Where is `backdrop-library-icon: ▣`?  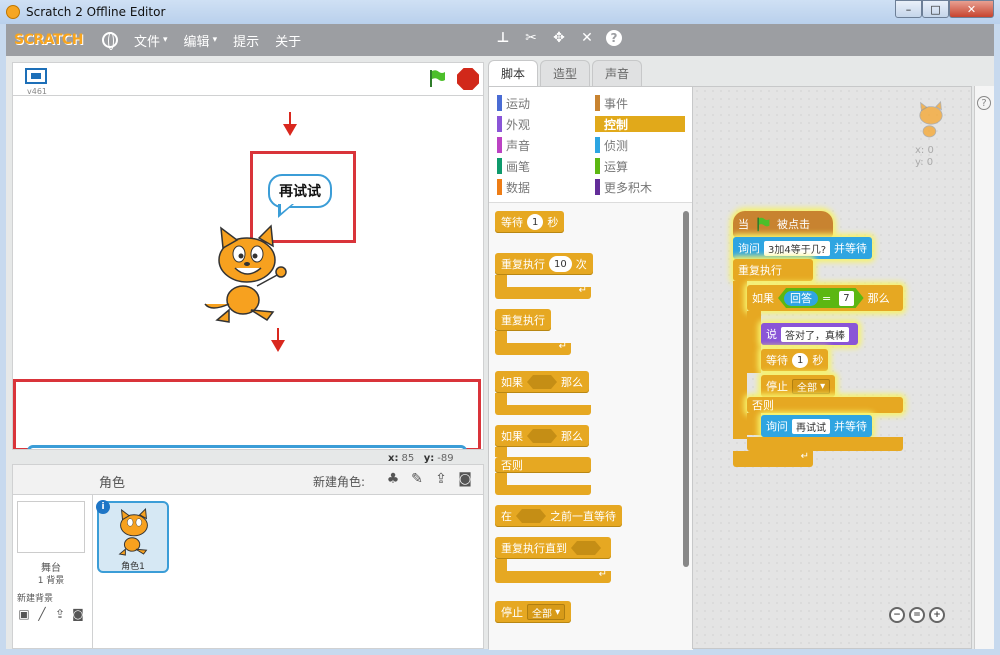
backdrop-library-icon: ▣ is located at coordinates (24, 614).